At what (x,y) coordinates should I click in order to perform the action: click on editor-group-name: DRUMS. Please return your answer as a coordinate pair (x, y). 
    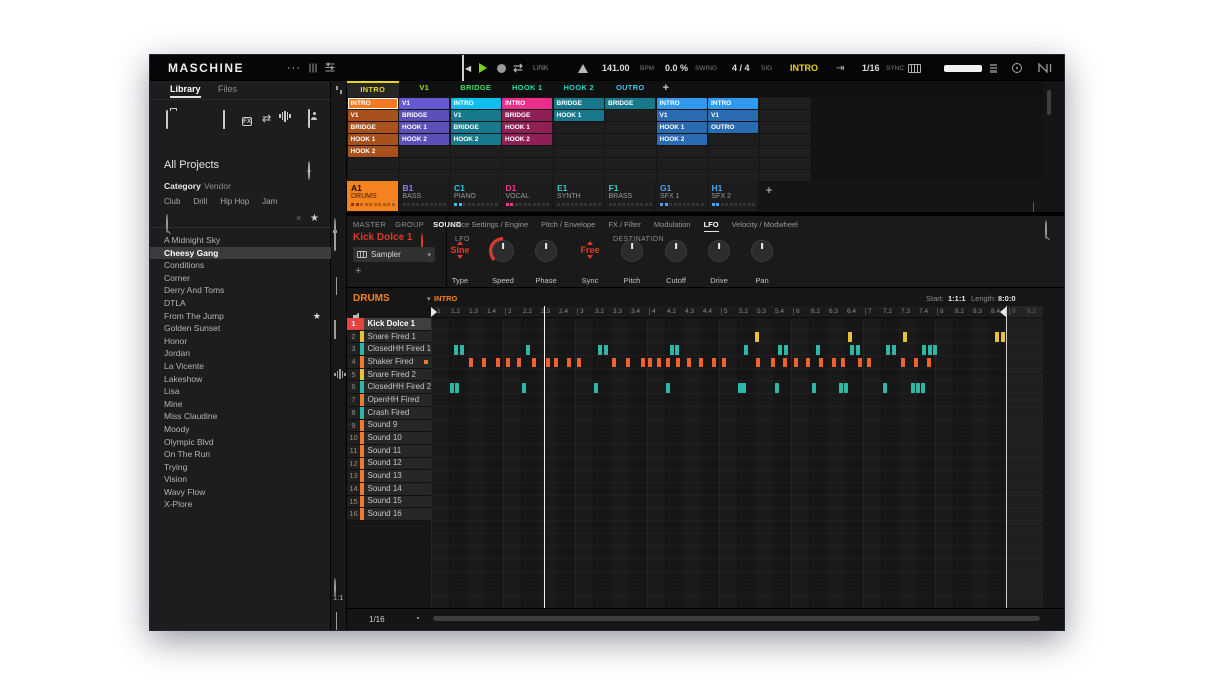
    Looking at the image, I should click on (371, 298).